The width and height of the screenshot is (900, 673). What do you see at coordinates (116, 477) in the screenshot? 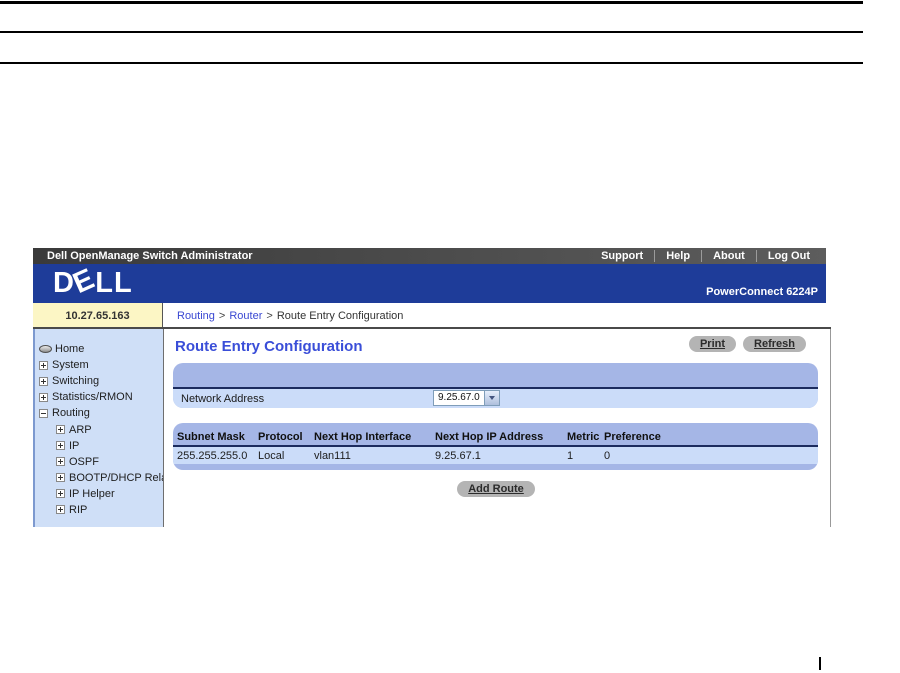
I see `sidebar-item-label: BOOTP/DHCP Relay A` at bounding box center [116, 477].